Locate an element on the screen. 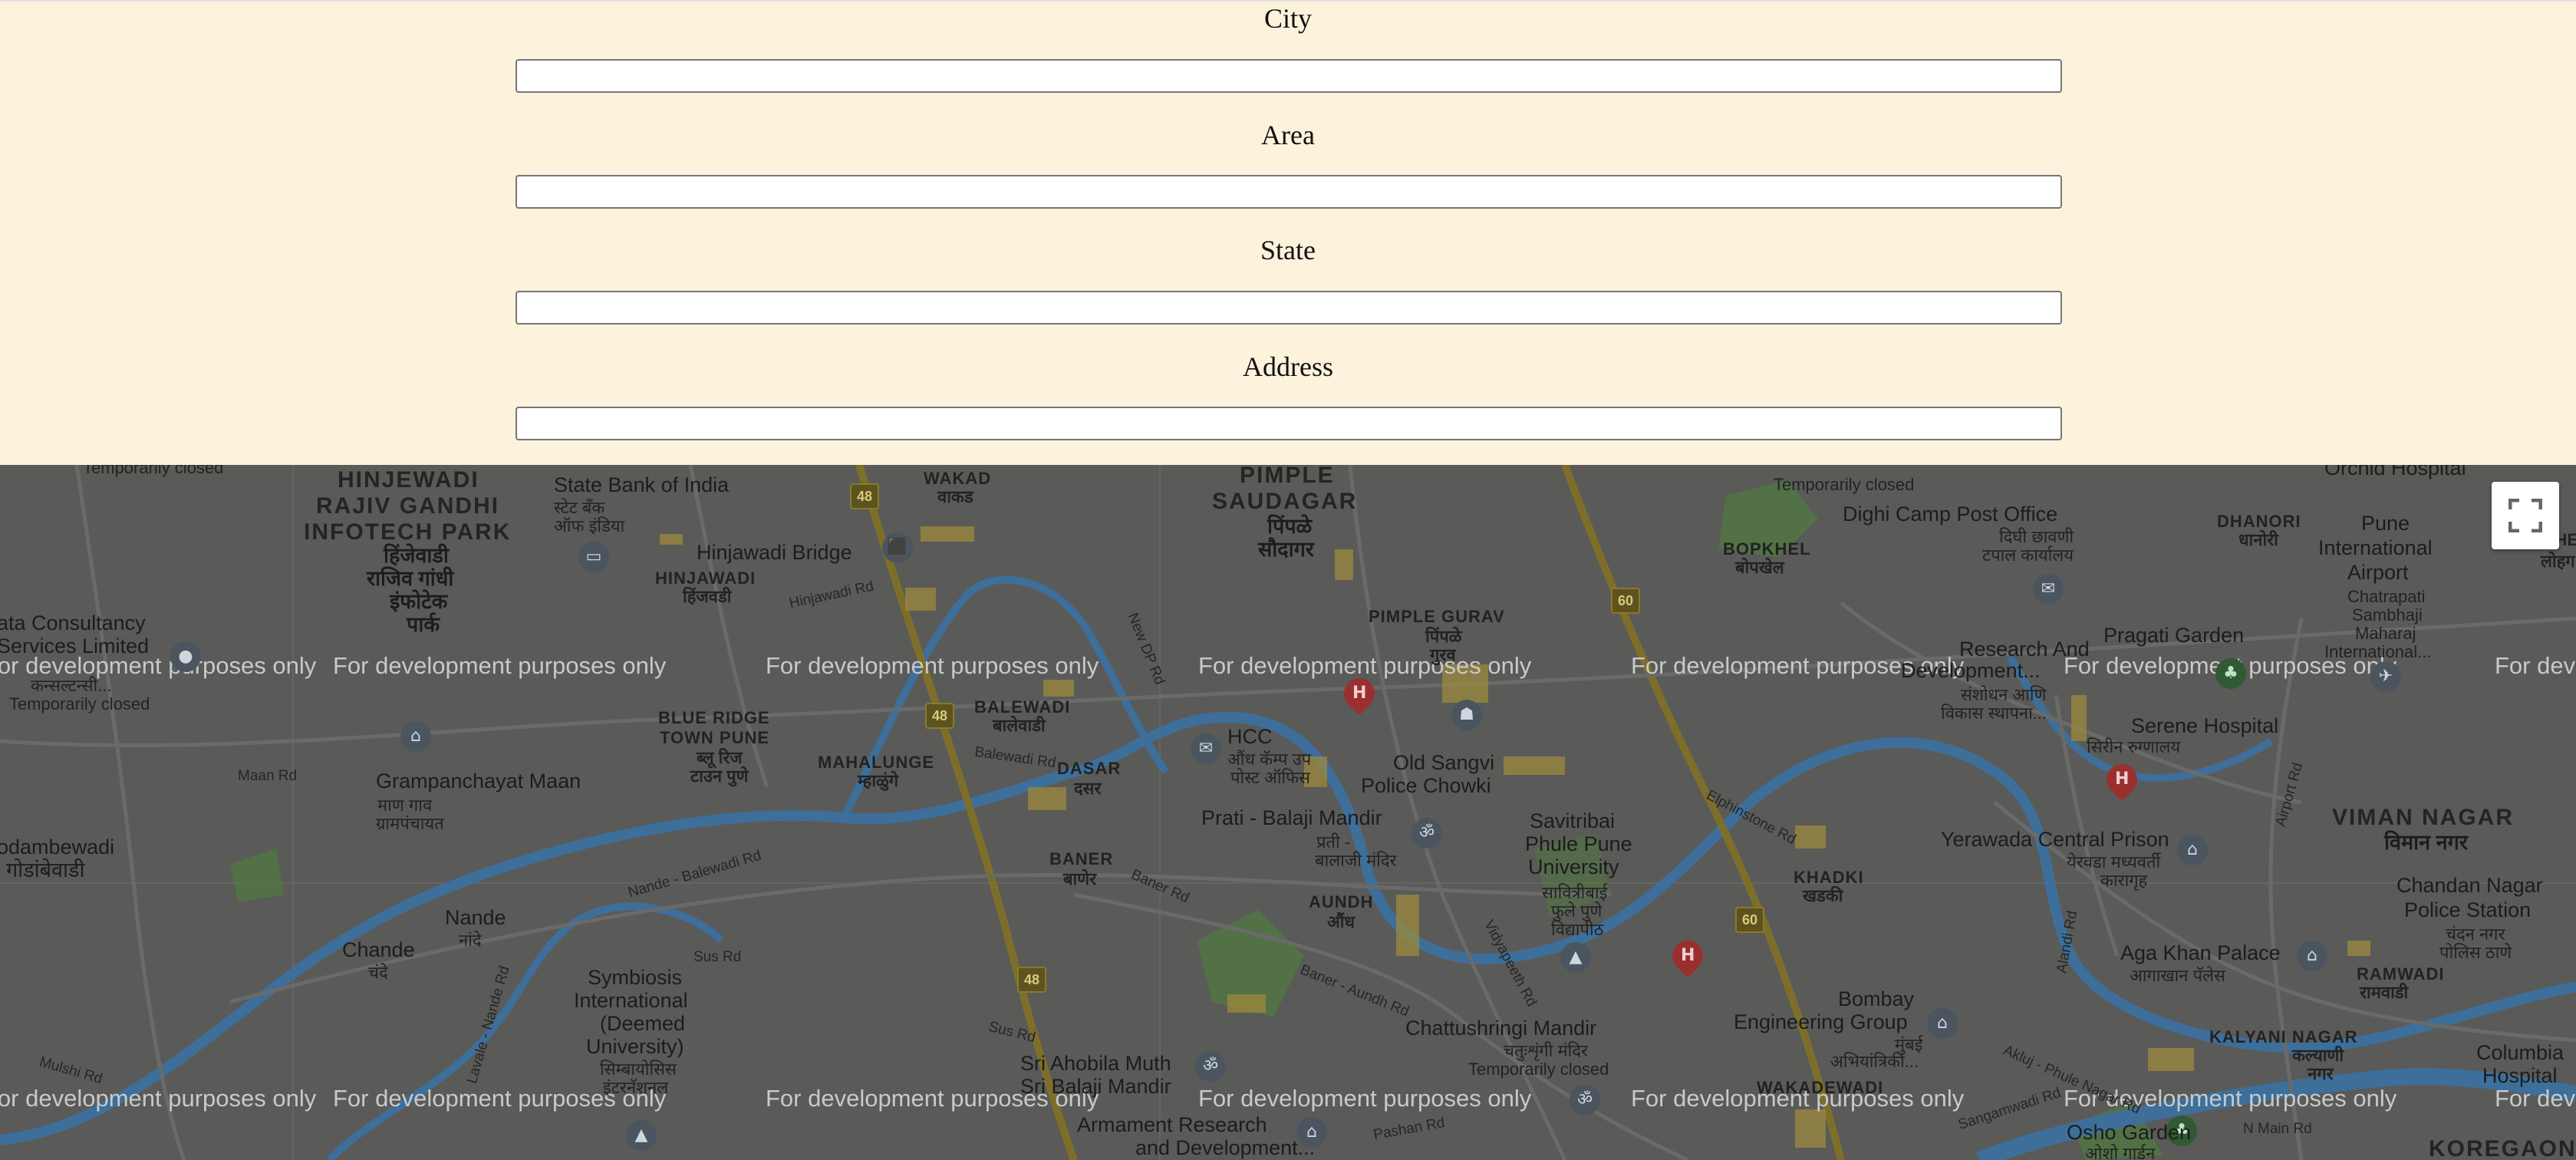 Image resolution: width=2576 pixels, height=1160 pixels. district-label: रामवाडी is located at coordinates (2384, 992).